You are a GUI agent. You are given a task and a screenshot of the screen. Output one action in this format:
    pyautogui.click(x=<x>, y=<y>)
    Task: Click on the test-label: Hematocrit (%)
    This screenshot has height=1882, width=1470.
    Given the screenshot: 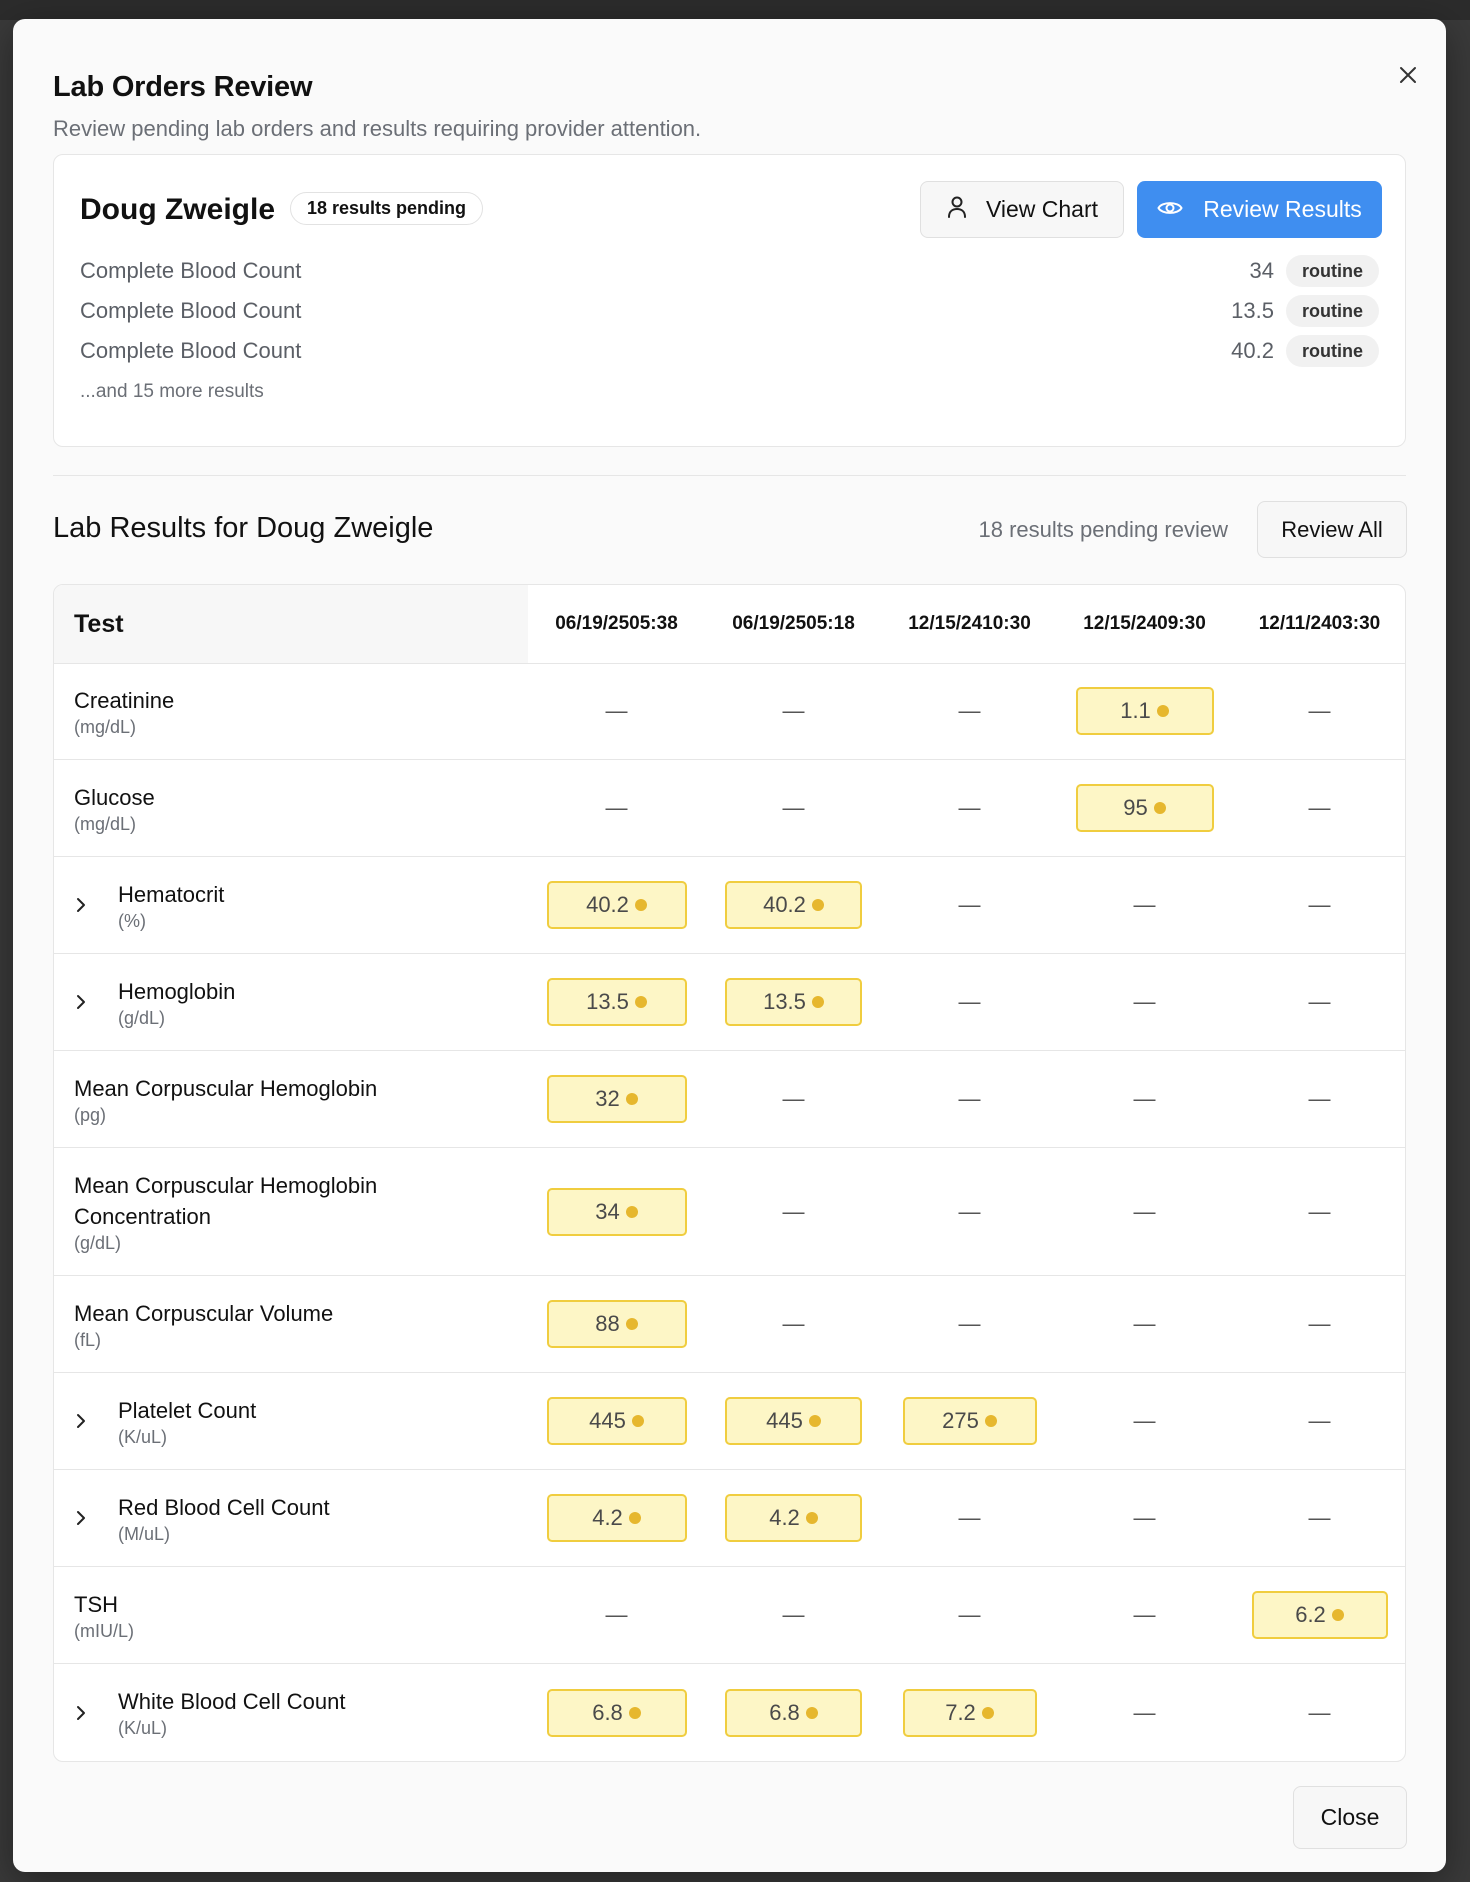 What is the action you would take?
    pyautogui.click(x=171, y=905)
    